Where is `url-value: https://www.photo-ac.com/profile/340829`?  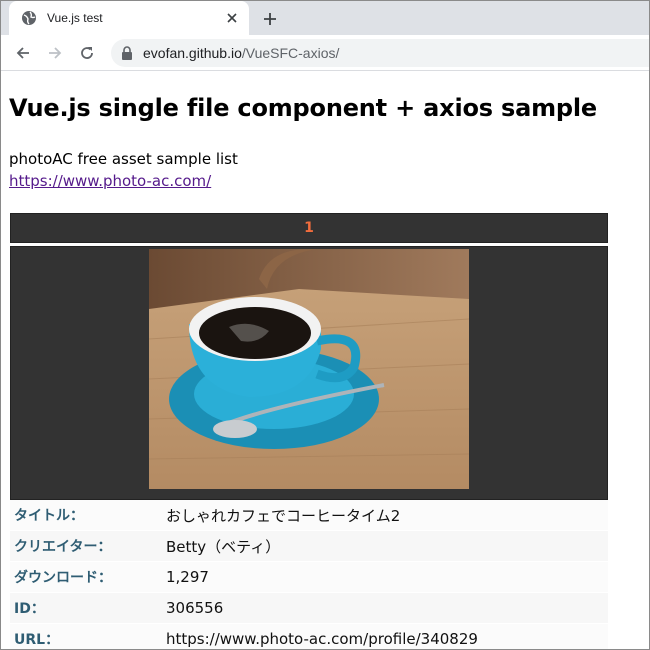 url-value: https://www.photo-ac.com/profile/340829 is located at coordinates (322, 639).